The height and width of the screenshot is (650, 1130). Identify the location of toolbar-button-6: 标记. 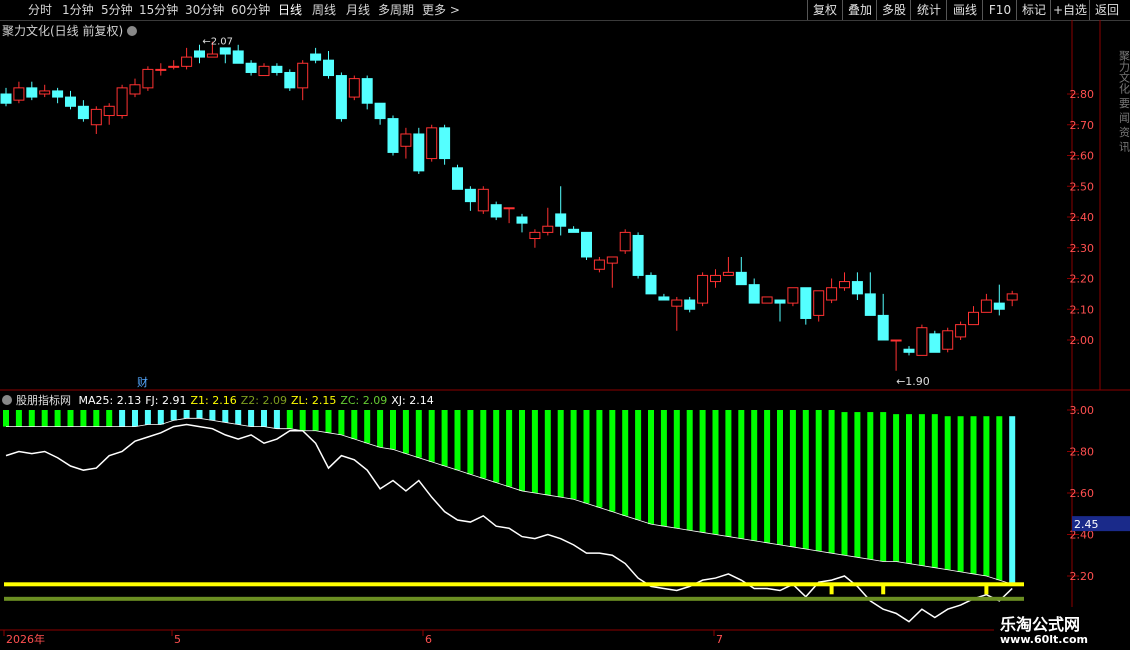
(1033, 10).